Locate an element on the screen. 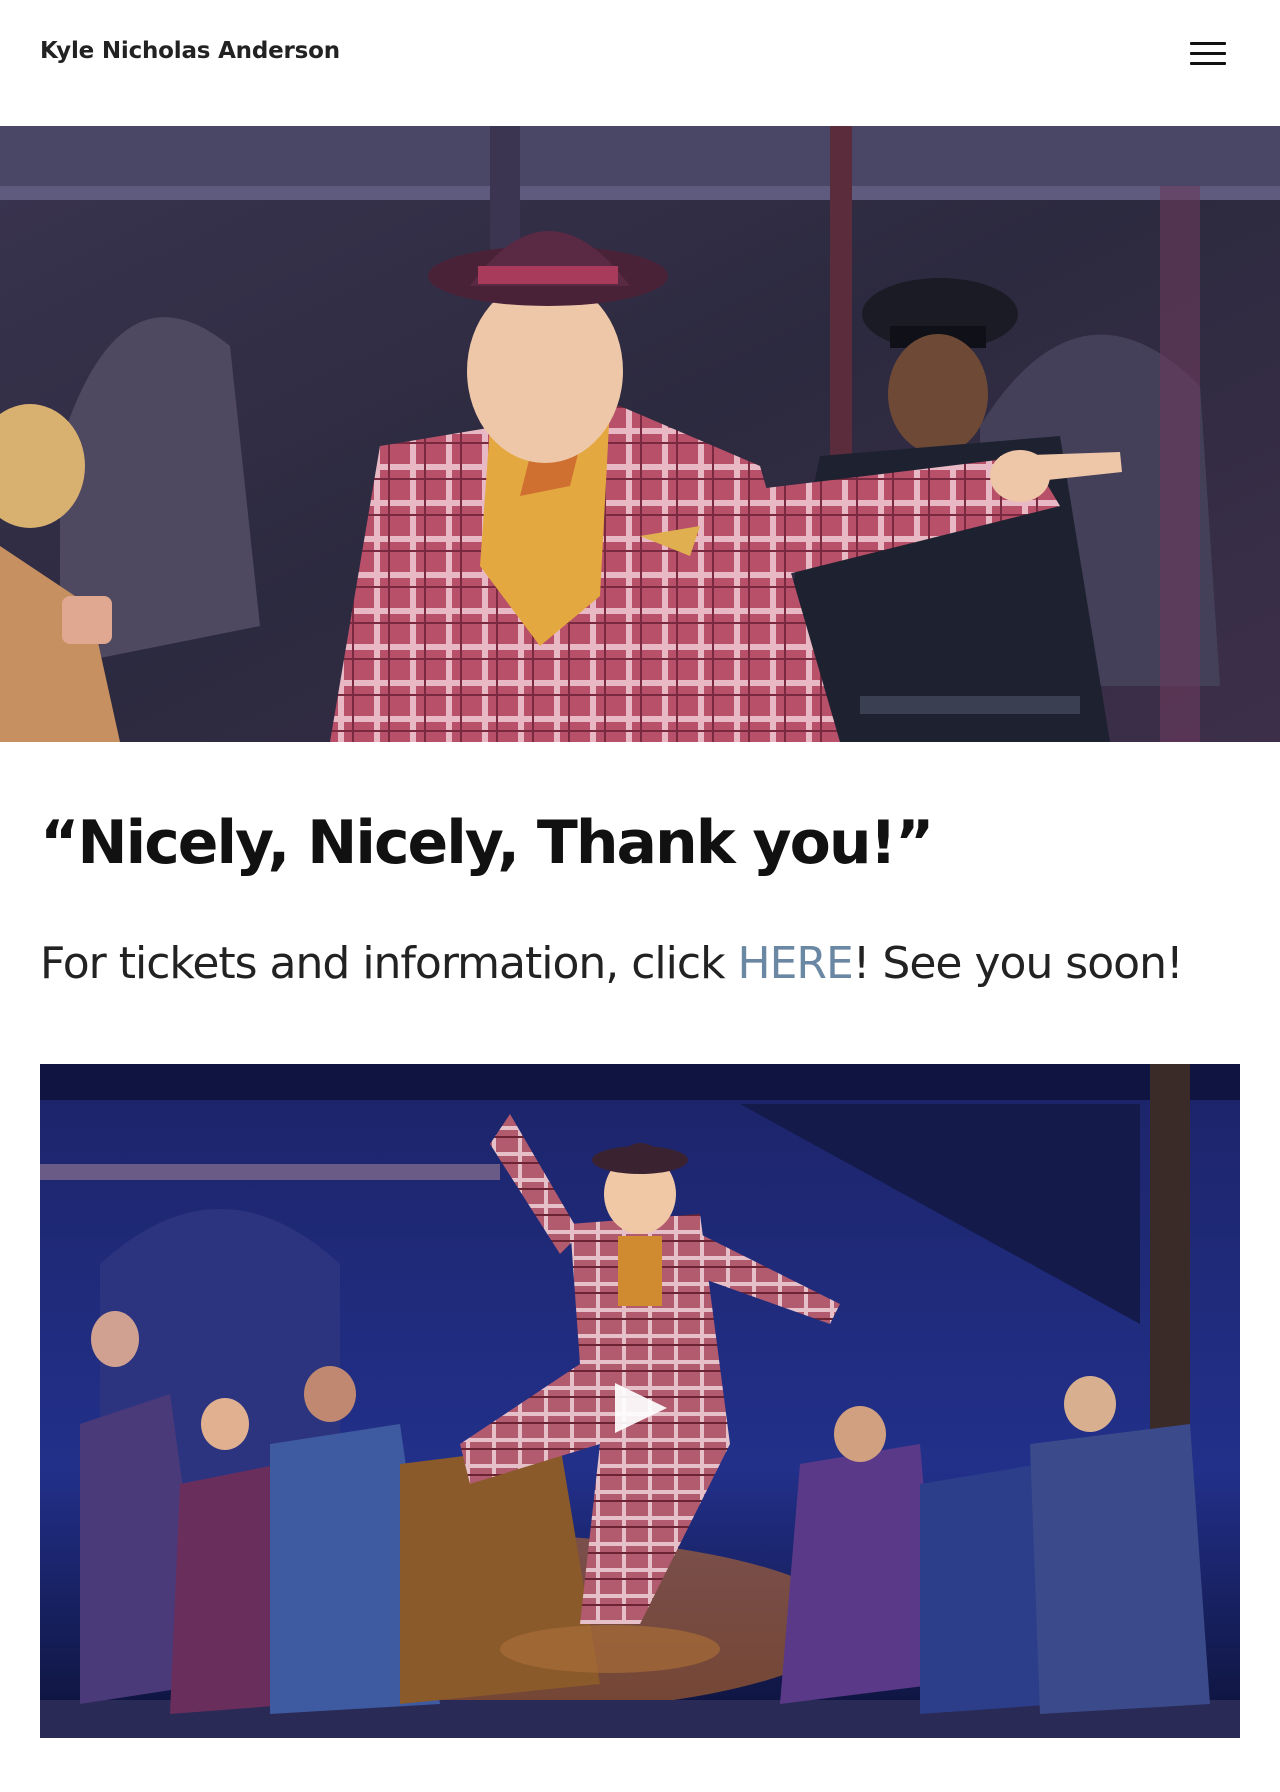 This screenshot has width=1280, height=1792. page-heading: “Nicely, Nicely, Thank you!” is located at coordinates (487, 843).